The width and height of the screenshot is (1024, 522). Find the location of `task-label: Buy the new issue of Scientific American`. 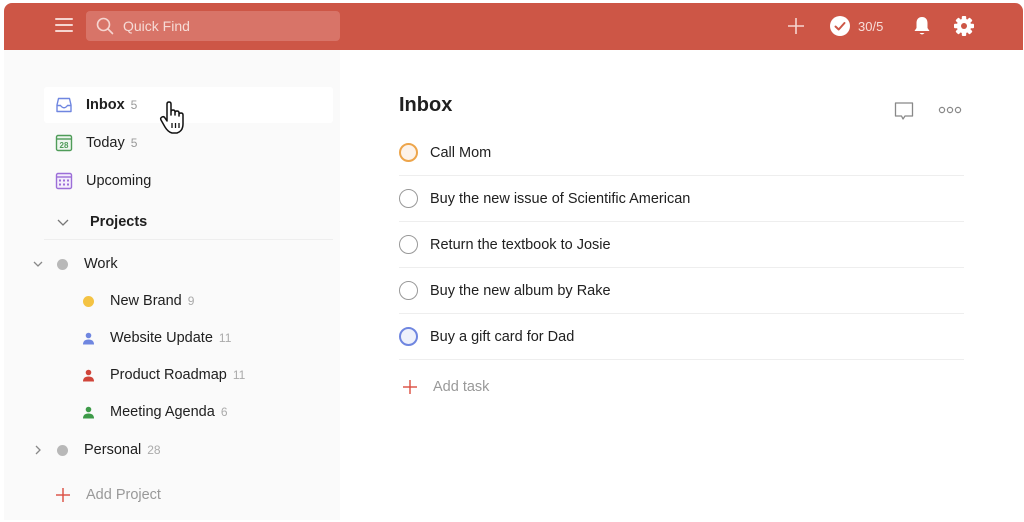

task-label: Buy the new issue of Scientific American is located at coordinates (560, 199).